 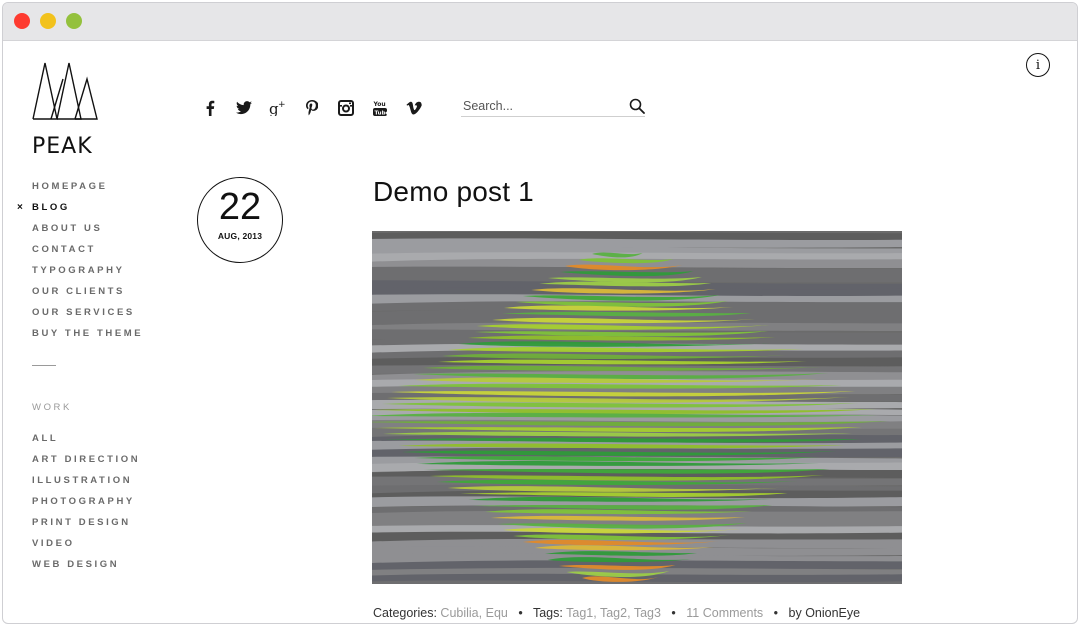 I want to click on work-item-all: ALL, so click(x=86, y=443).